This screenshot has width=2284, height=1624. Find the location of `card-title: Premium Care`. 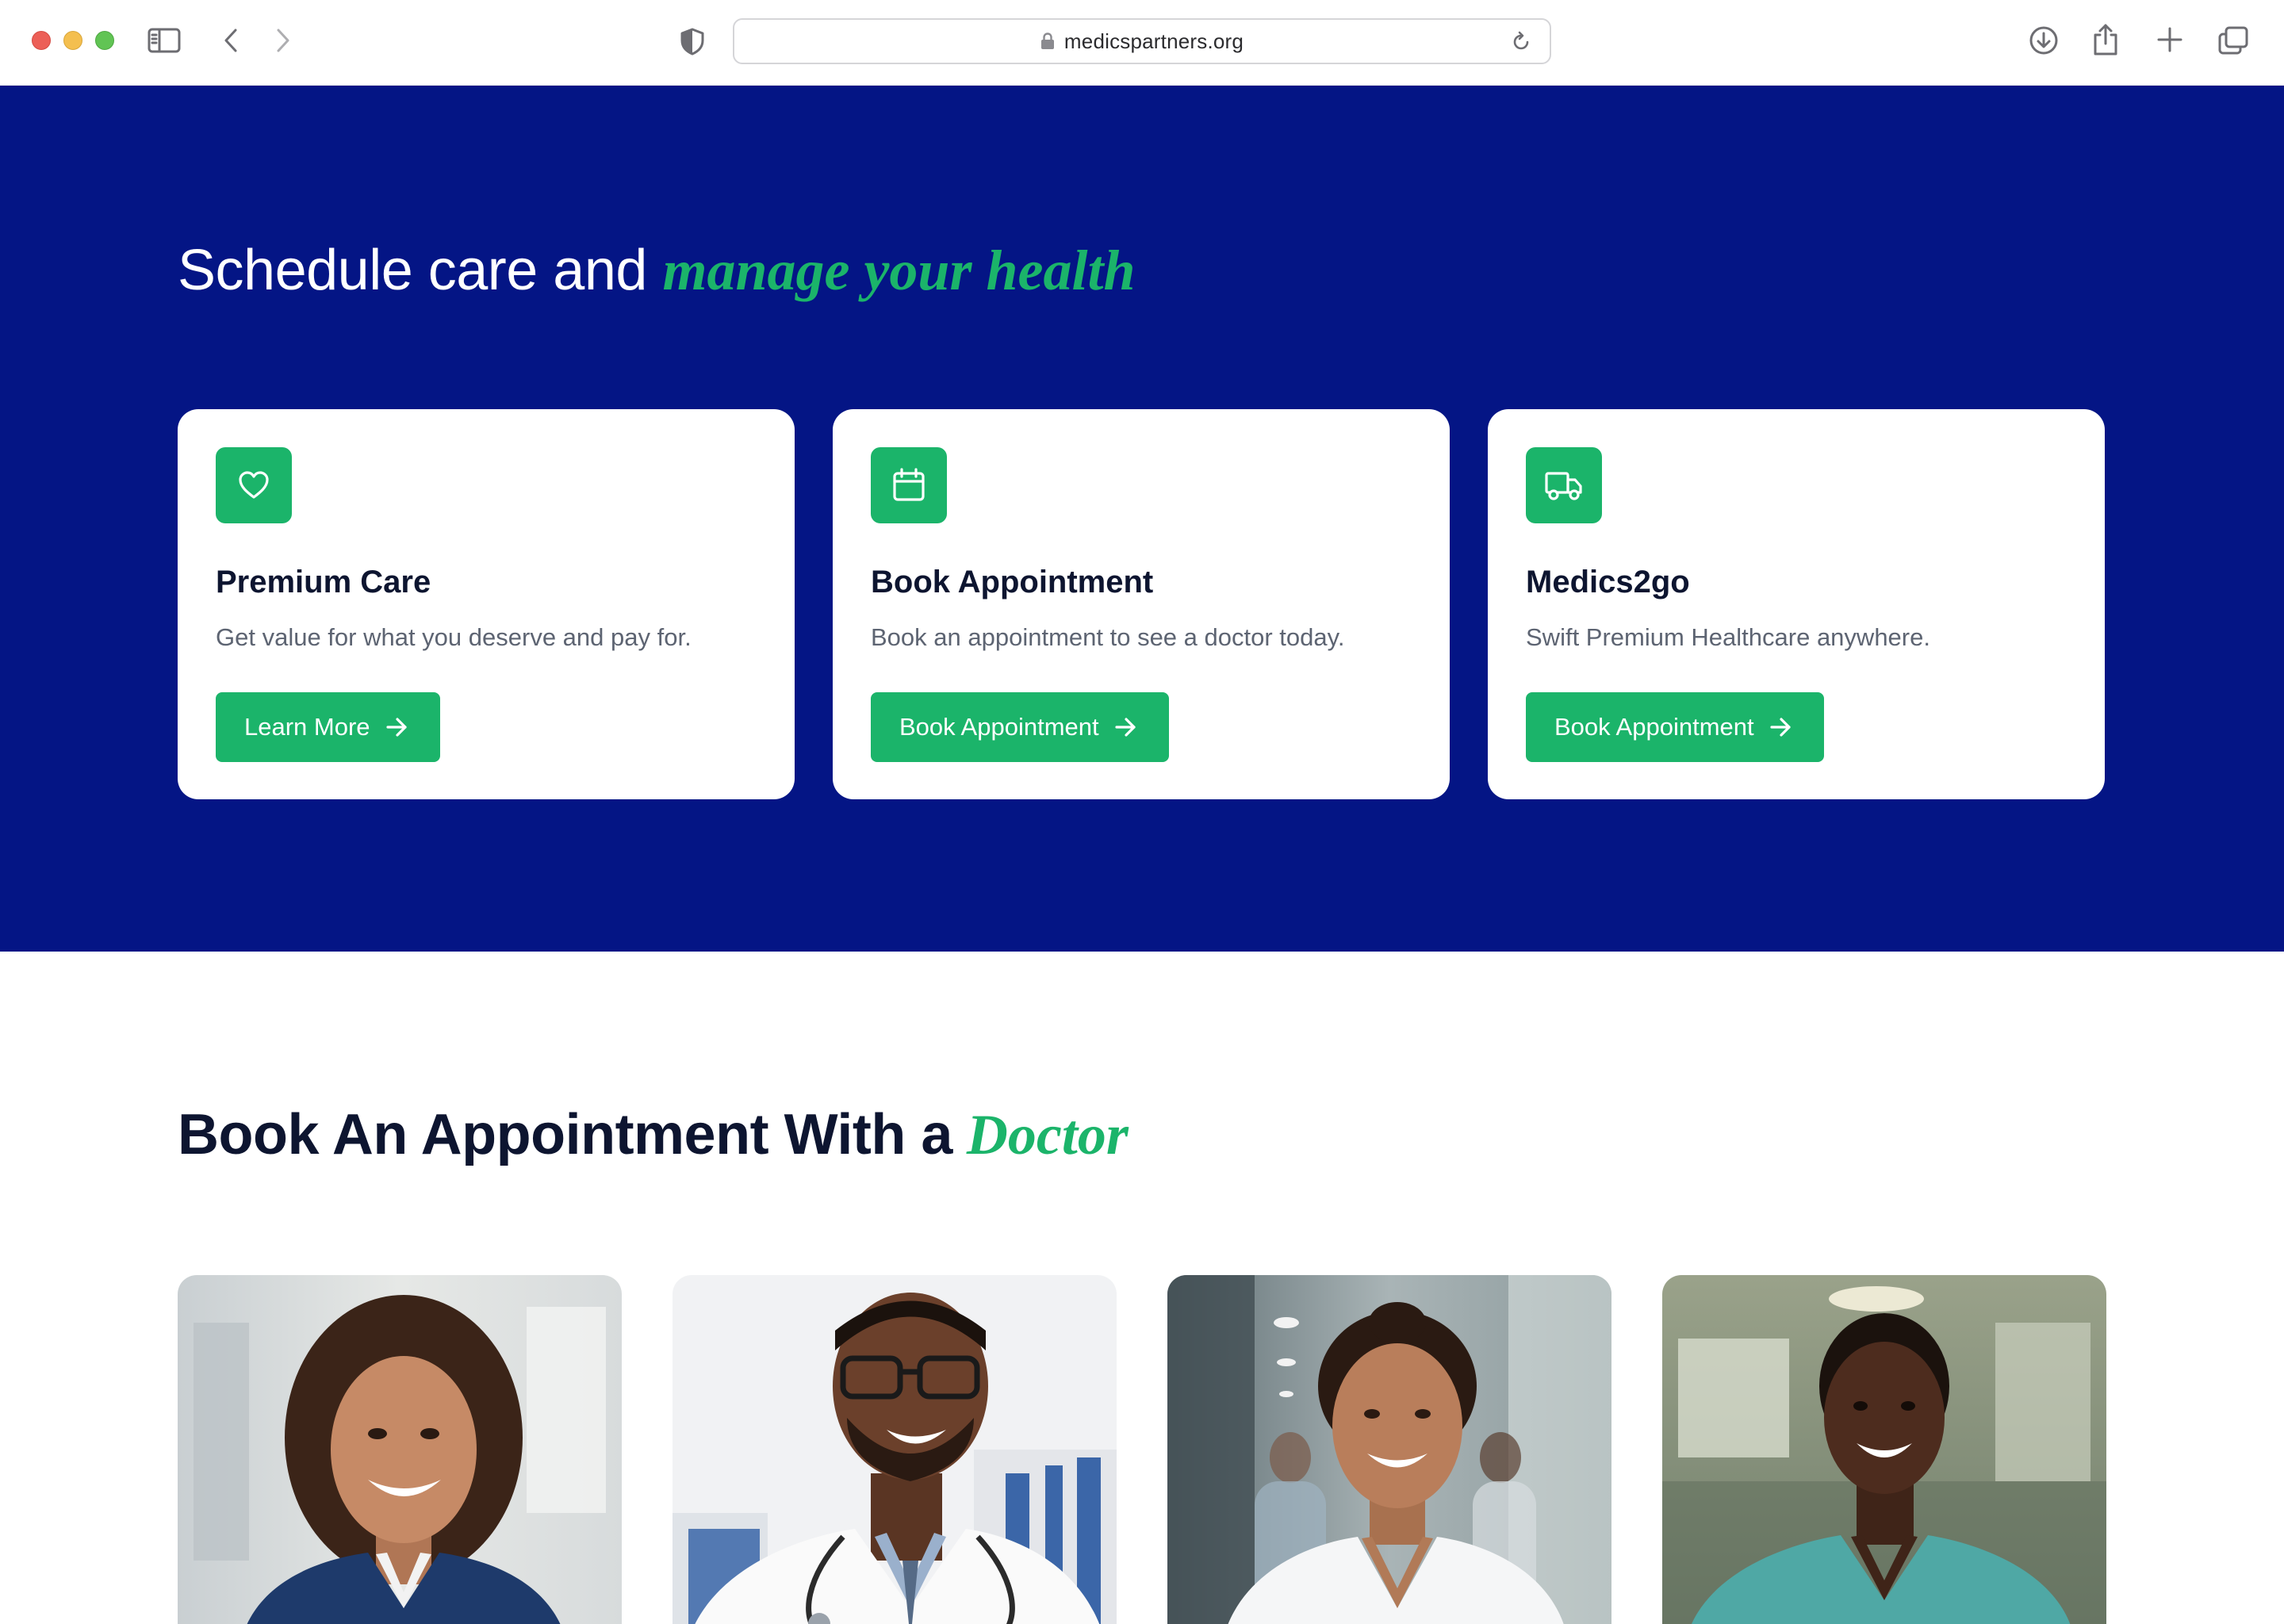

card-title: Premium Care is located at coordinates (323, 582).